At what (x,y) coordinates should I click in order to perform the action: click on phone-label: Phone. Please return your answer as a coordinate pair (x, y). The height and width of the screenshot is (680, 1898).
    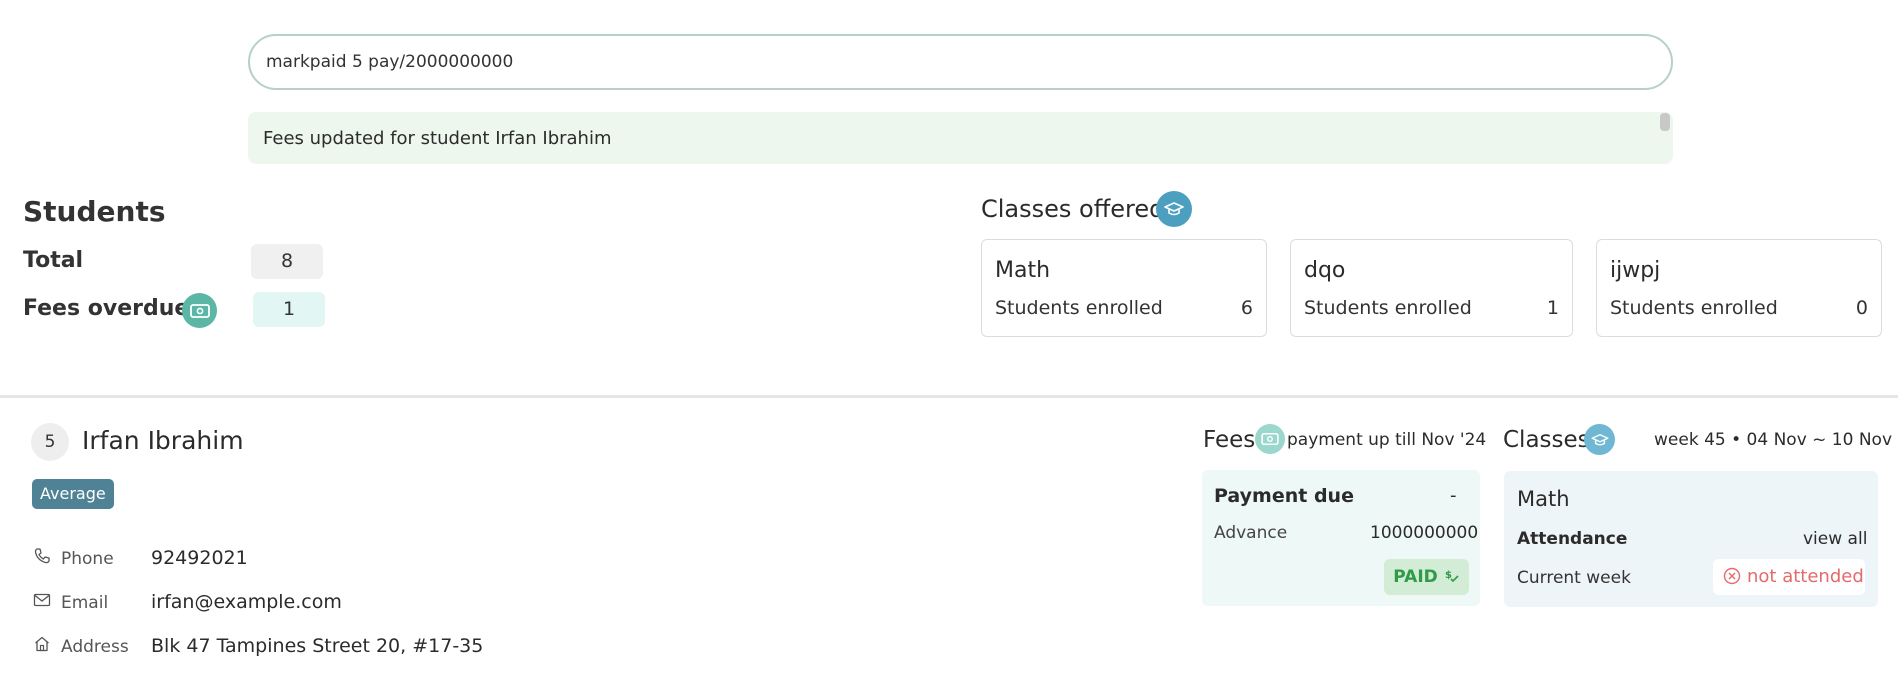
    Looking at the image, I should click on (87, 559).